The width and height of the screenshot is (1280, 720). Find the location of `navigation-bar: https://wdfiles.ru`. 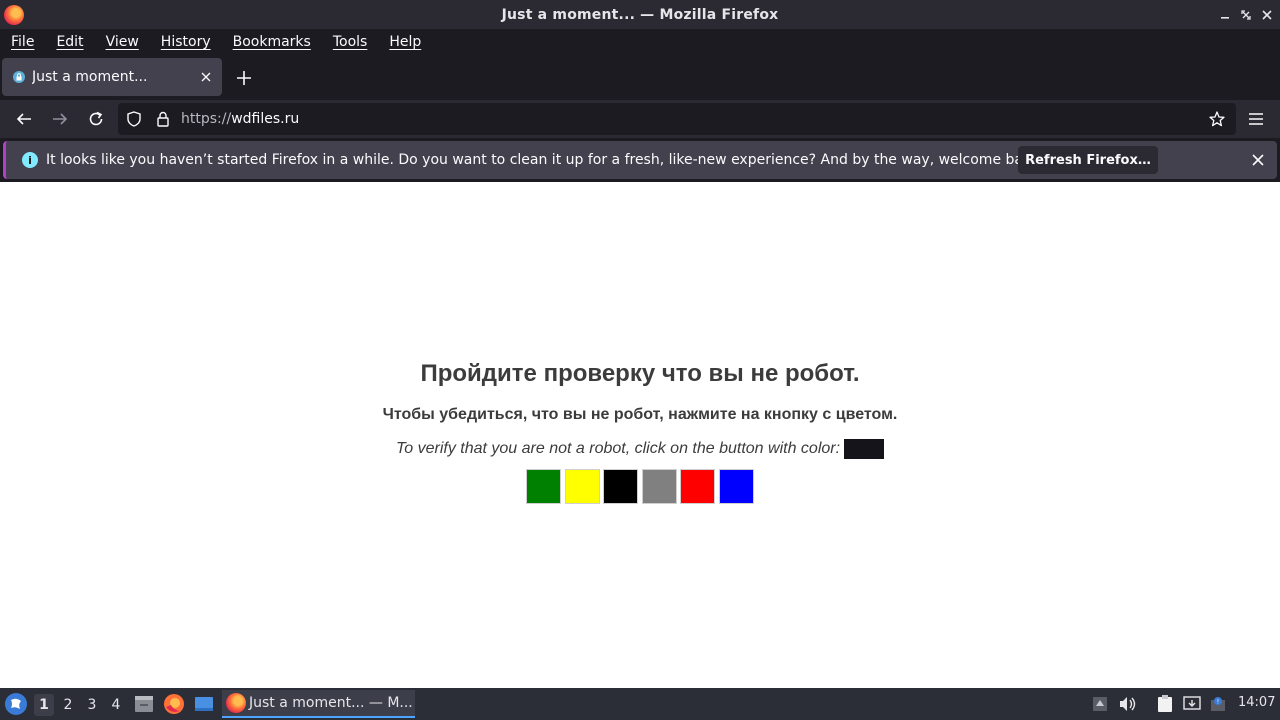

navigation-bar: https://wdfiles.ru is located at coordinates (640, 119).